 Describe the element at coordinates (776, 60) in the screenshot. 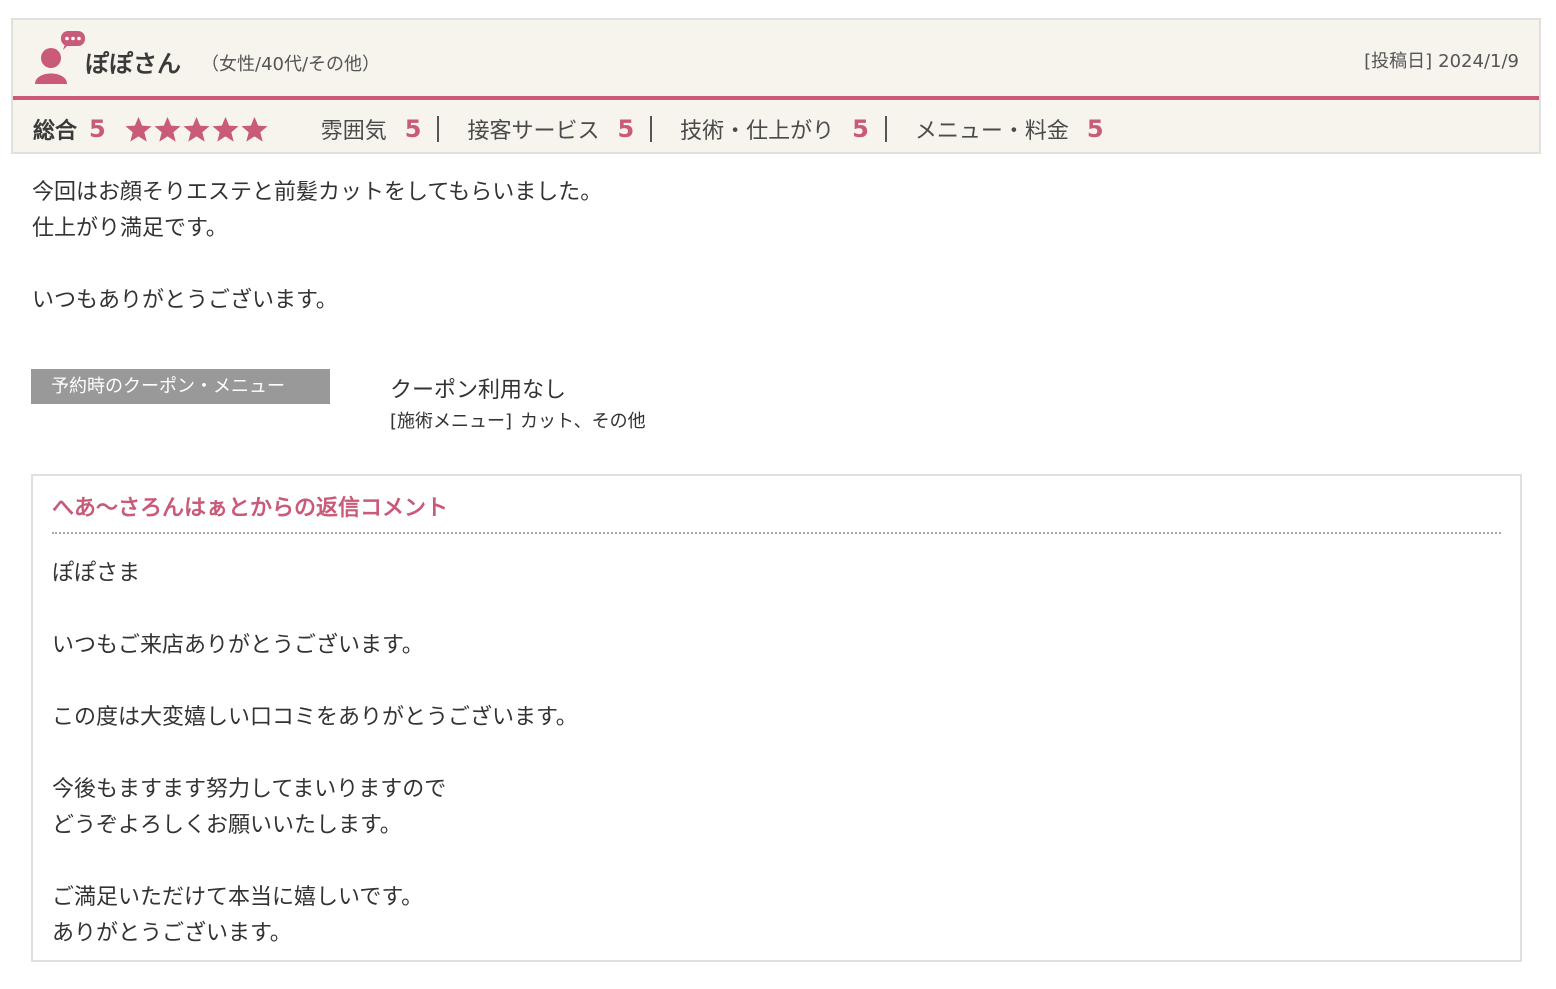

I see `review-header: ぽぽさん （女性/40代/その他） [投稿日] 2024/1/9` at that location.